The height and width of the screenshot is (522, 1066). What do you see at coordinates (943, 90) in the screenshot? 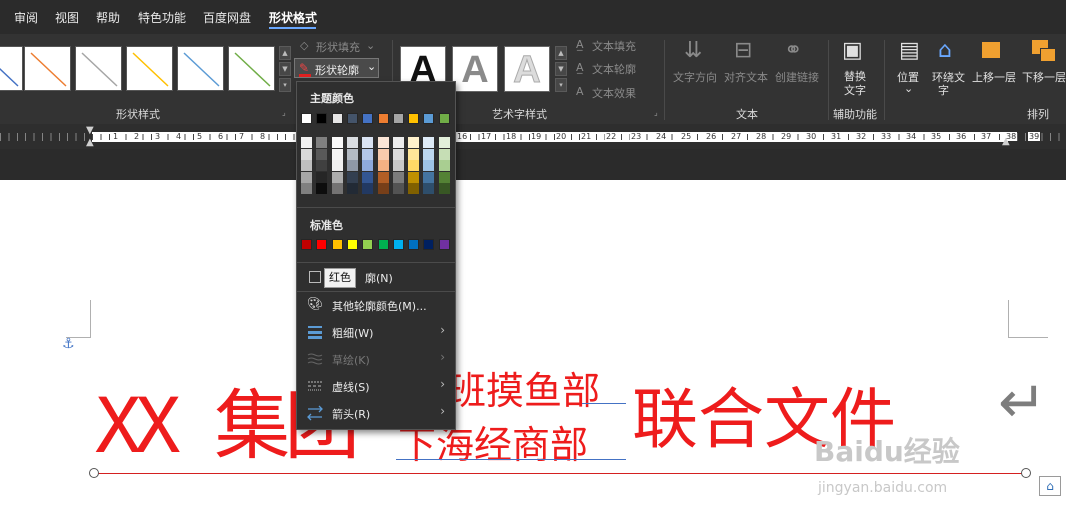
I see `wrap-text-button-line2: 字` at bounding box center [943, 90].